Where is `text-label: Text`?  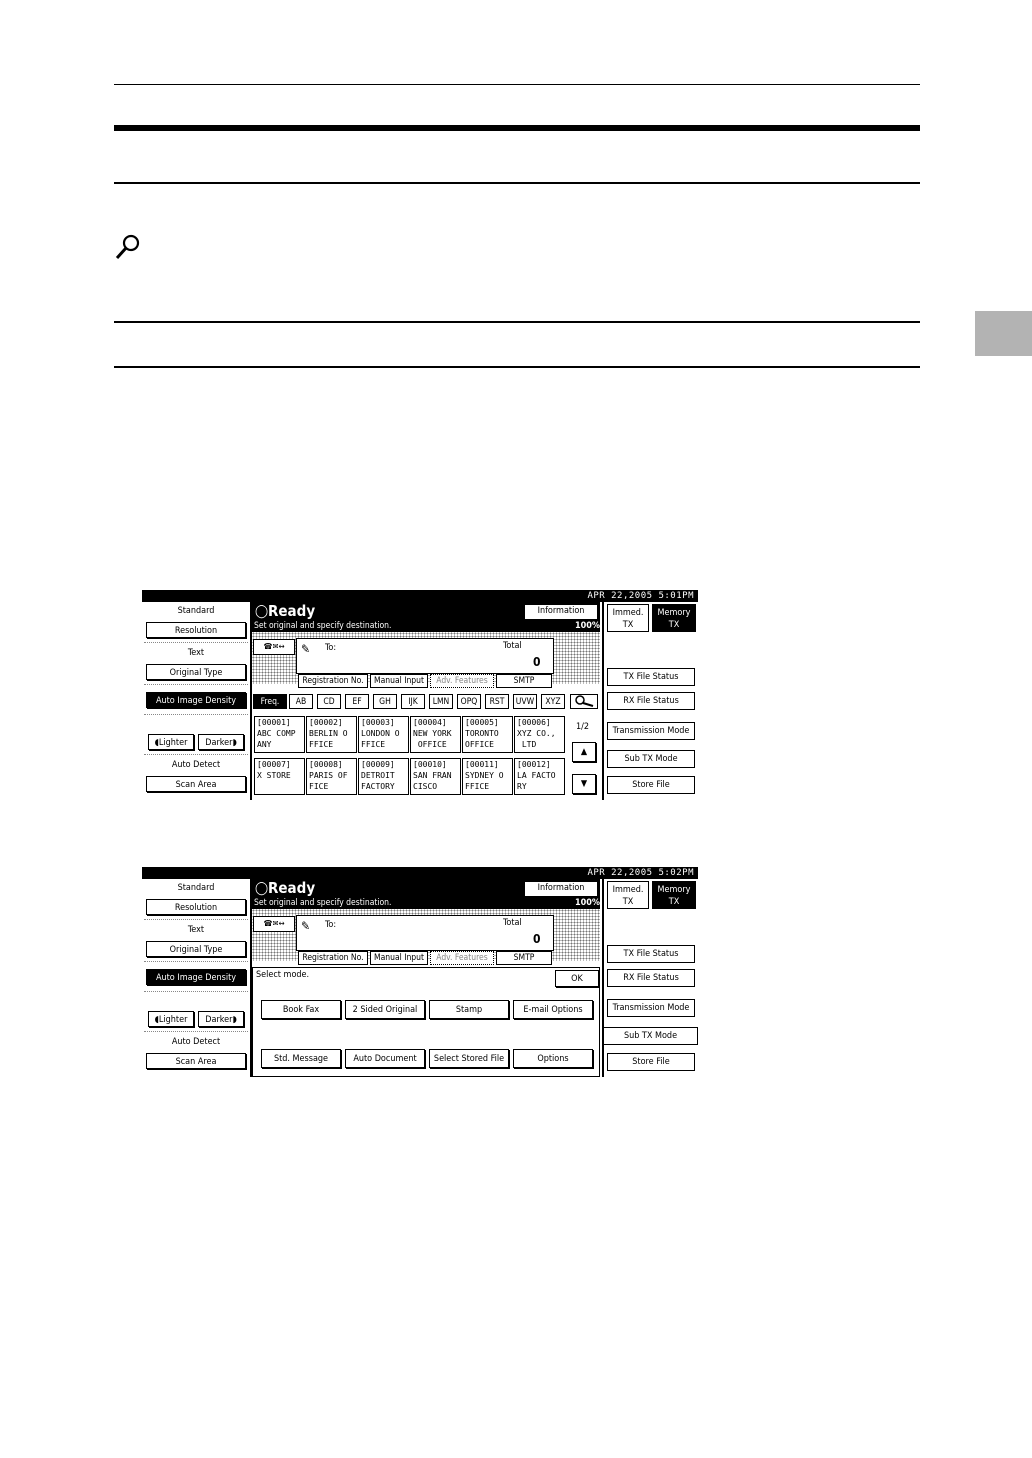 text-label: Text is located at coordinates (196, 653).